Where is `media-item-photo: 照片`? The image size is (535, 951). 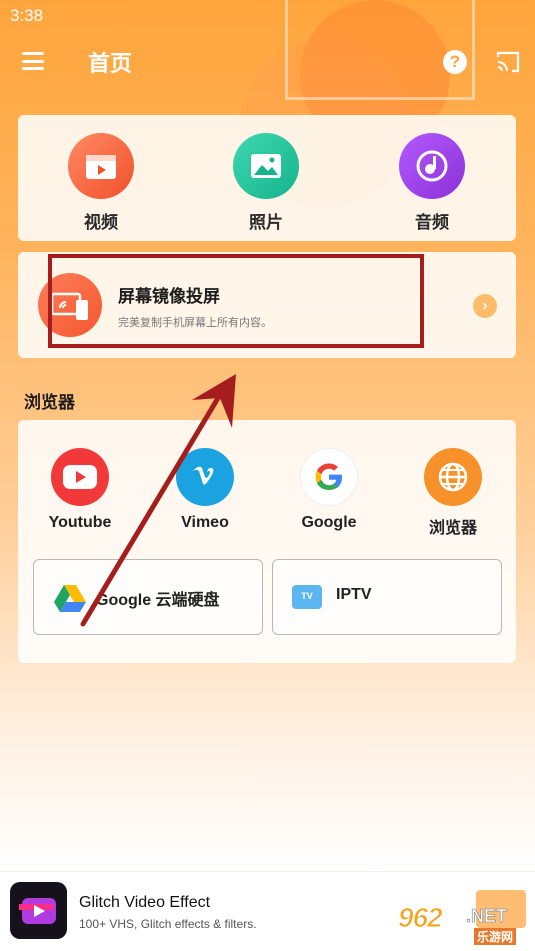 media-item-photo: 照片 is located at coordinates (266, 183).